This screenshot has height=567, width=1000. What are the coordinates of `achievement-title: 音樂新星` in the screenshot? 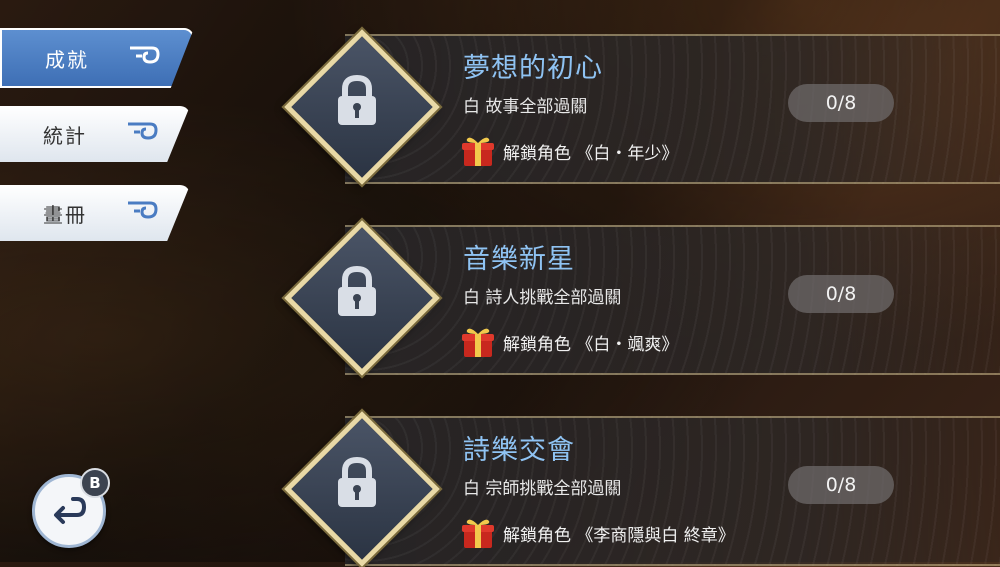 It's located at (519, 259).